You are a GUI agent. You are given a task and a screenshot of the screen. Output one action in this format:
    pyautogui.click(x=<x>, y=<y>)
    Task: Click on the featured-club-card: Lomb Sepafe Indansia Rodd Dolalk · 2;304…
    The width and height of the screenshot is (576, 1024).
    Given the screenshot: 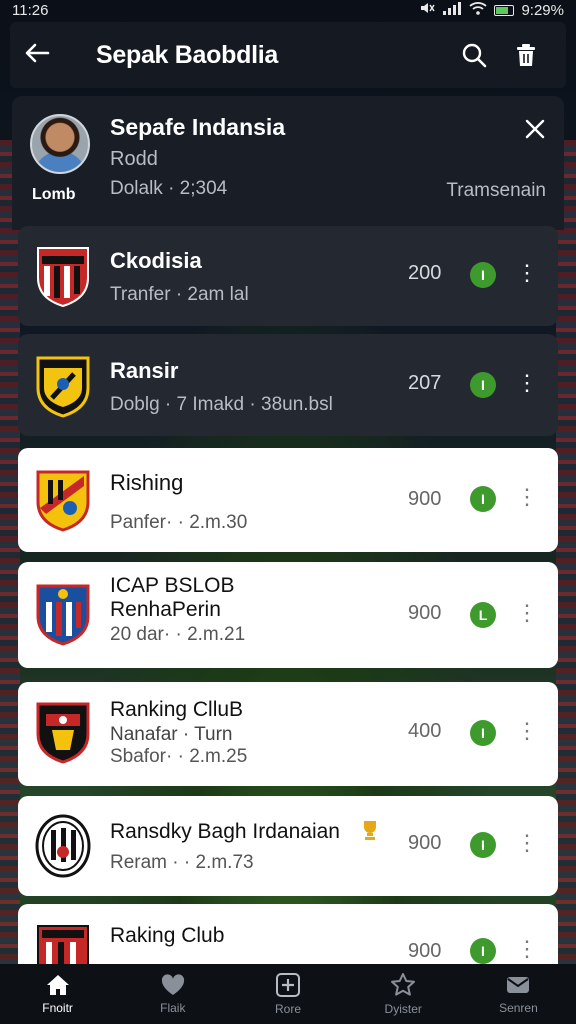 What is the action you would take?
    pyautogui.click(x=288, y=163)
    